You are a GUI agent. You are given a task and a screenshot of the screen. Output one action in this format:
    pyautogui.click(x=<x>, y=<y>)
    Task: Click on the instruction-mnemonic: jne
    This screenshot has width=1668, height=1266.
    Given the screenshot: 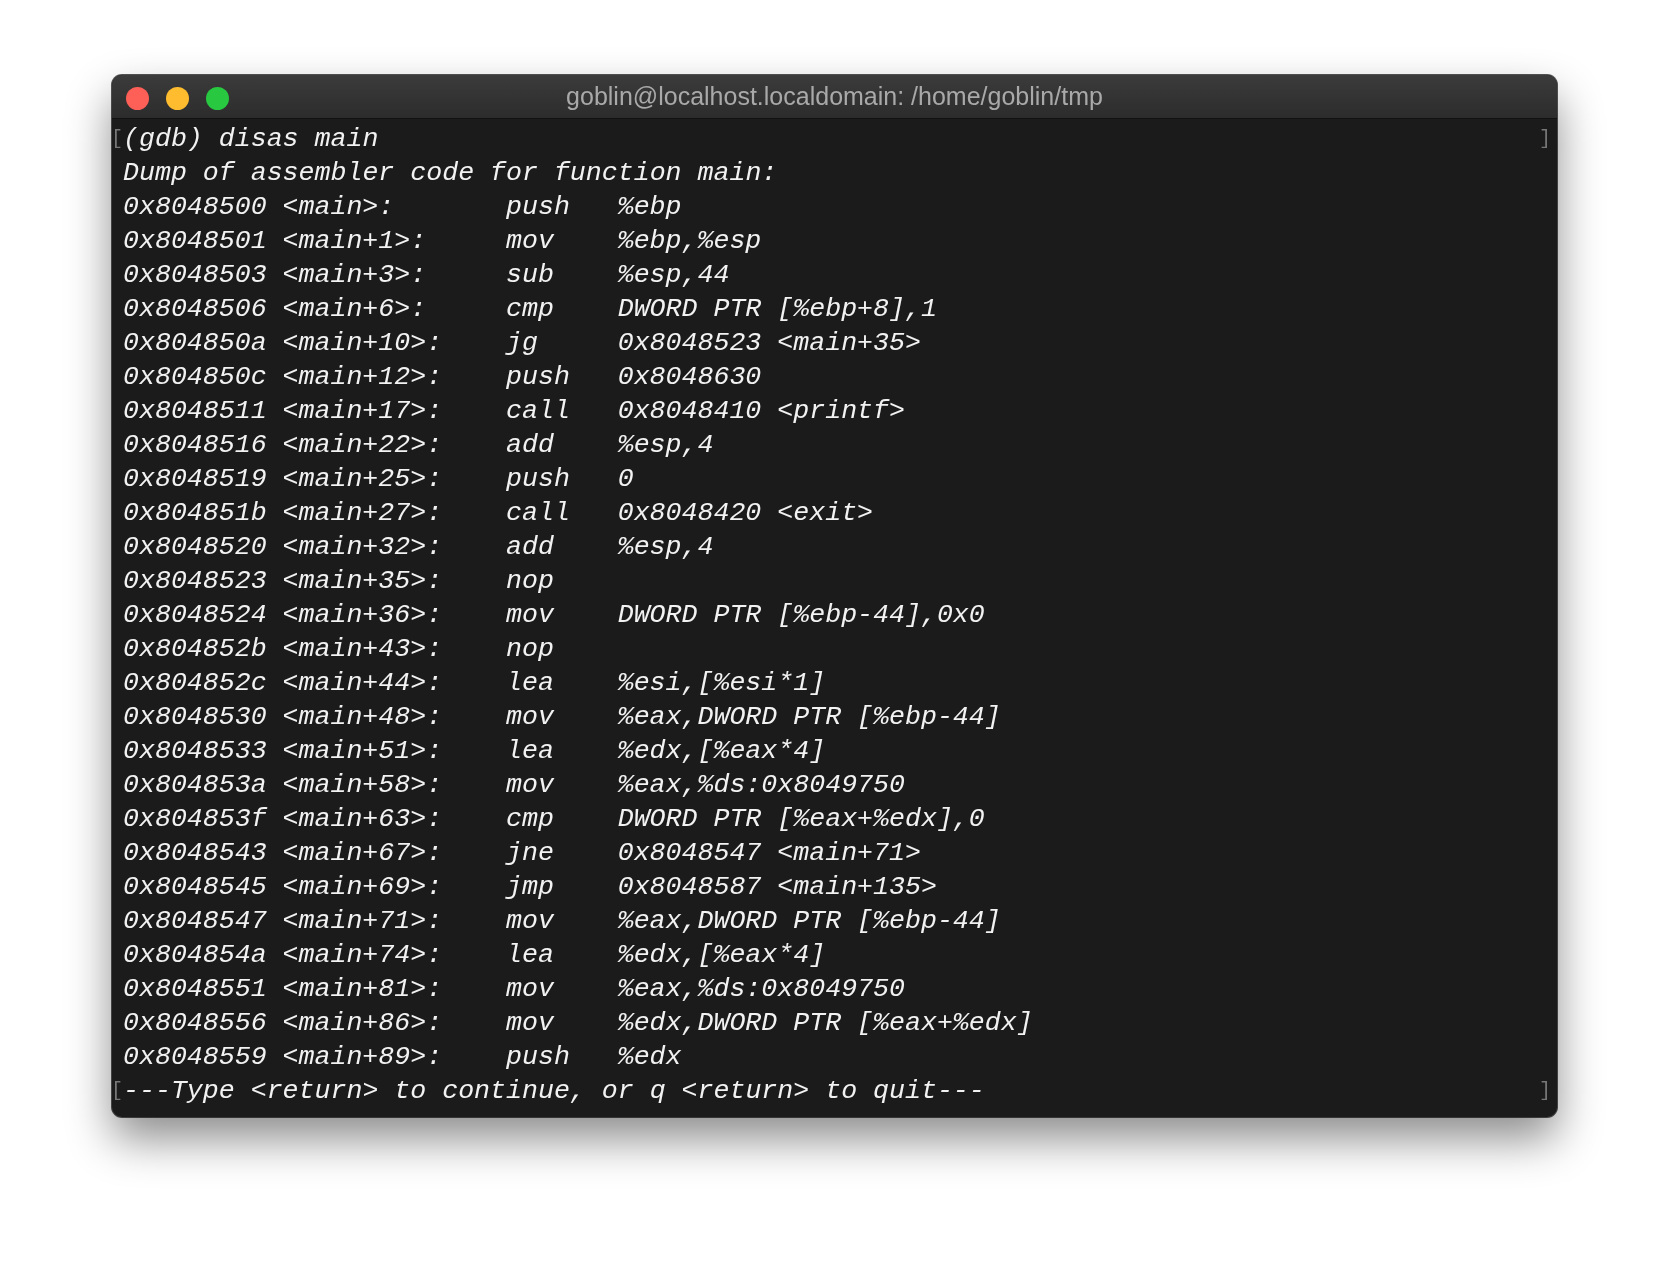 What is the action you would take?
    pyautogui.click(x=530, y=853)
    